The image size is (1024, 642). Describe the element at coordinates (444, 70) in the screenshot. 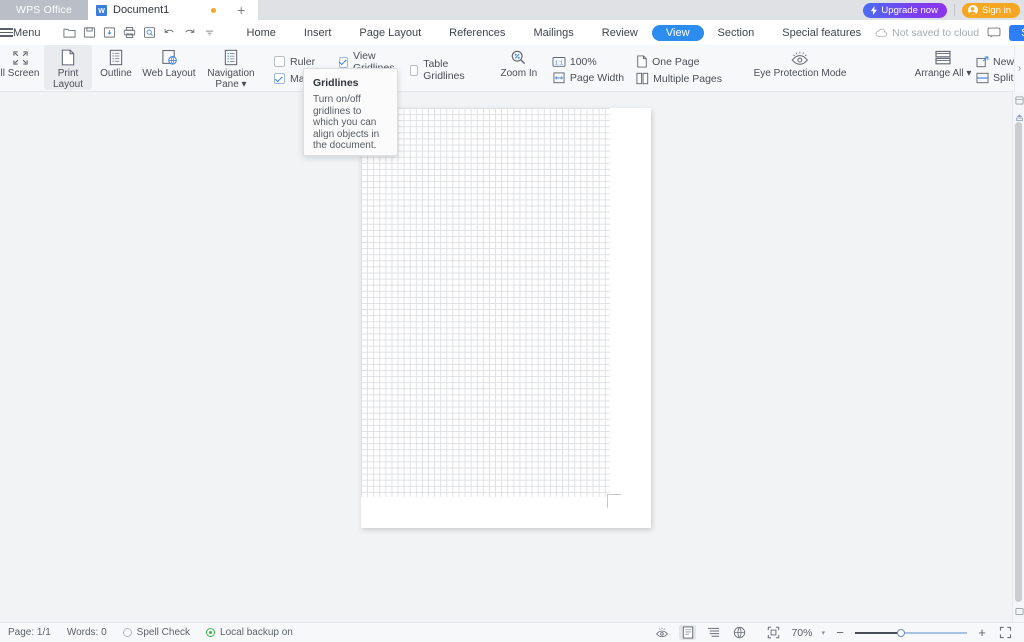

I see `table-gridlines-label: Table Gridlines` at that location.